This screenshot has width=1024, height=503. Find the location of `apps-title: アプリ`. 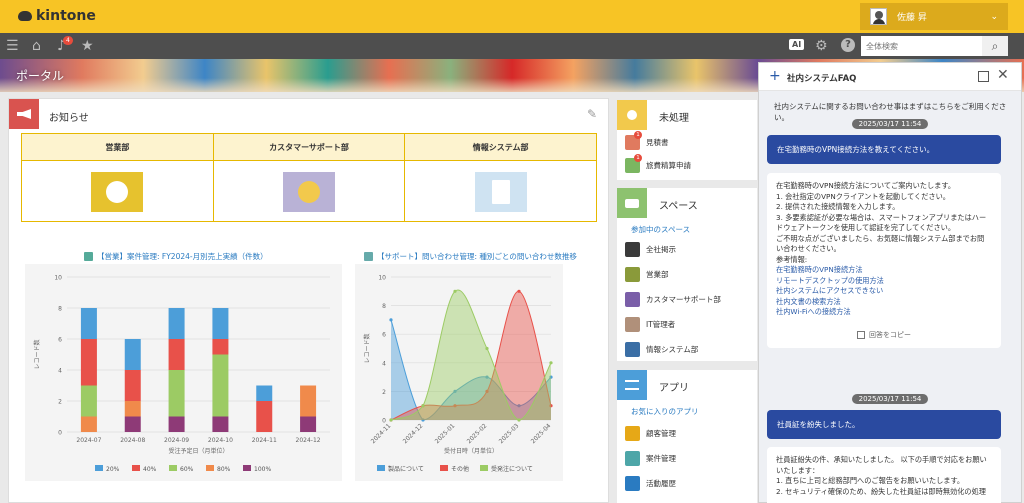

apps-title: アプリ is located at coordinates (674, 388).